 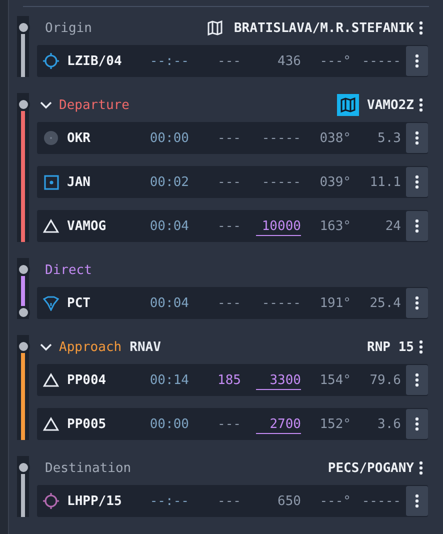 What do you see at coordinates (87, 226) in the screenshot?
I see `waypoint-ident: VAMOG` at bounding box center [87, 226].